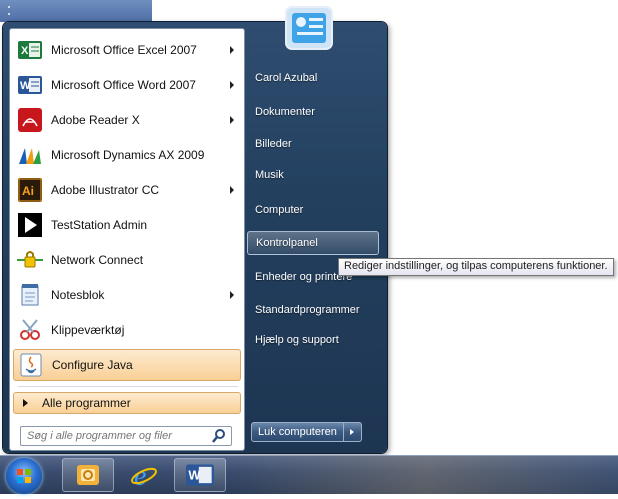 This screenshot has width=618, height=499. I want to click on program-item-teststation: TestStation Admin, so click(127, 225).